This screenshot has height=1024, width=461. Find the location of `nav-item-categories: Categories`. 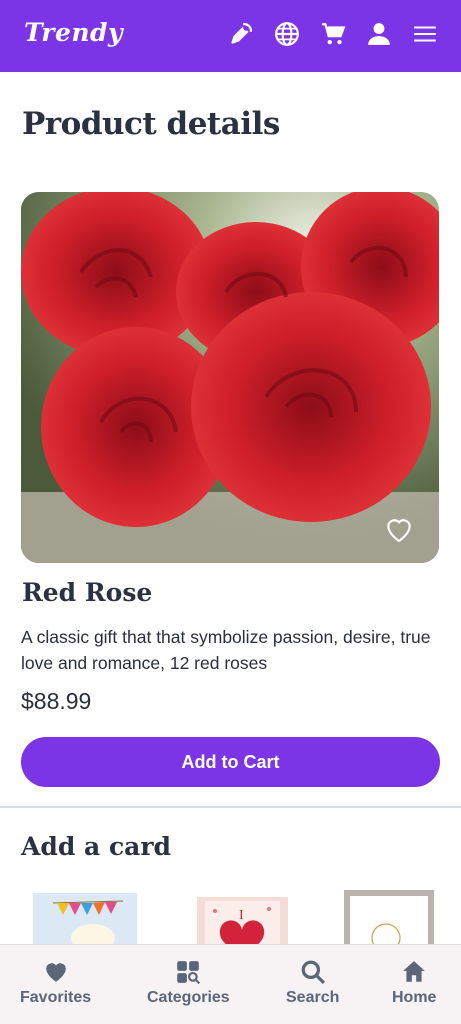

nav-item-categories: Categories is located at coordinates (188, 983).